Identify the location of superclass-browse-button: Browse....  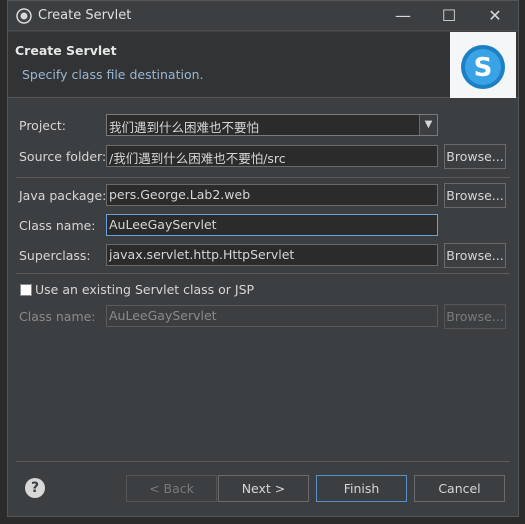
(475, 255).